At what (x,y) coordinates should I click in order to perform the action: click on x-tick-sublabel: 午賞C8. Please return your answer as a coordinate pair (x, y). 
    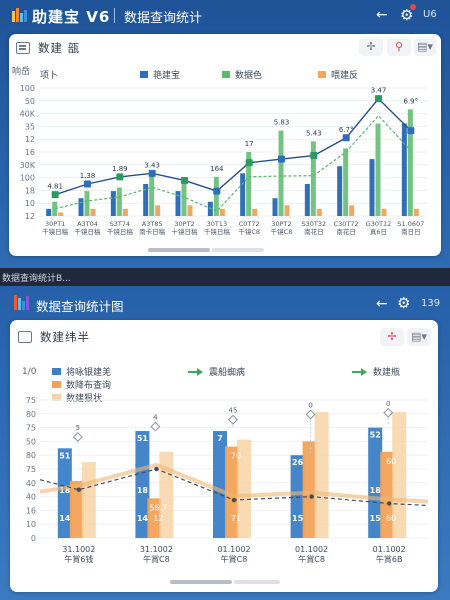
    Looking at the image, I should click on (234, 559).